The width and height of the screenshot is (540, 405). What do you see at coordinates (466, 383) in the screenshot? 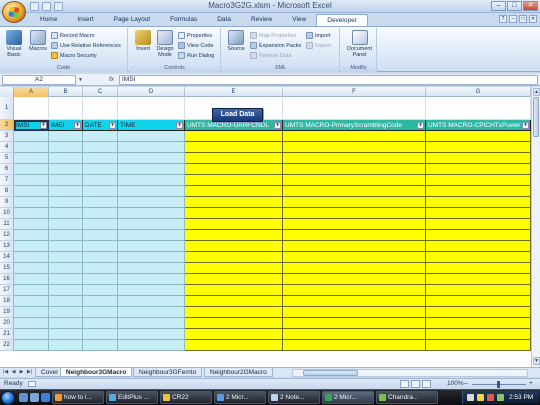
I see `zoom-out-button: –` at bounding box center [466, 383].